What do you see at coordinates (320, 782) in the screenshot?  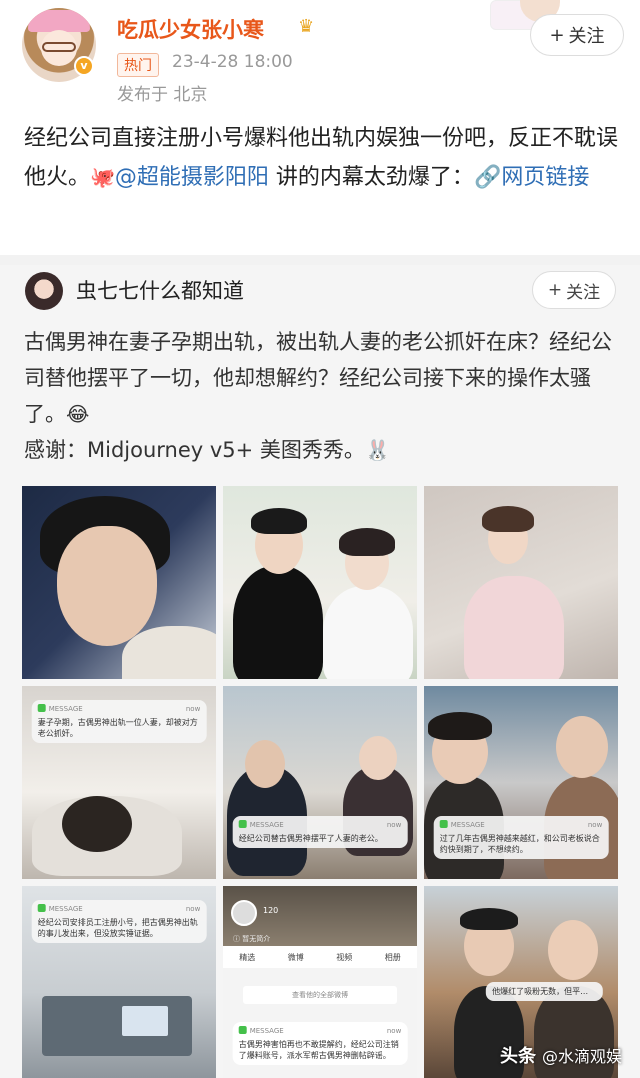 I see `grid-image-5: MESSAGE now 经纪公司替古偶男神摆平了人妻的老公。` at bounding box center [320, 782].